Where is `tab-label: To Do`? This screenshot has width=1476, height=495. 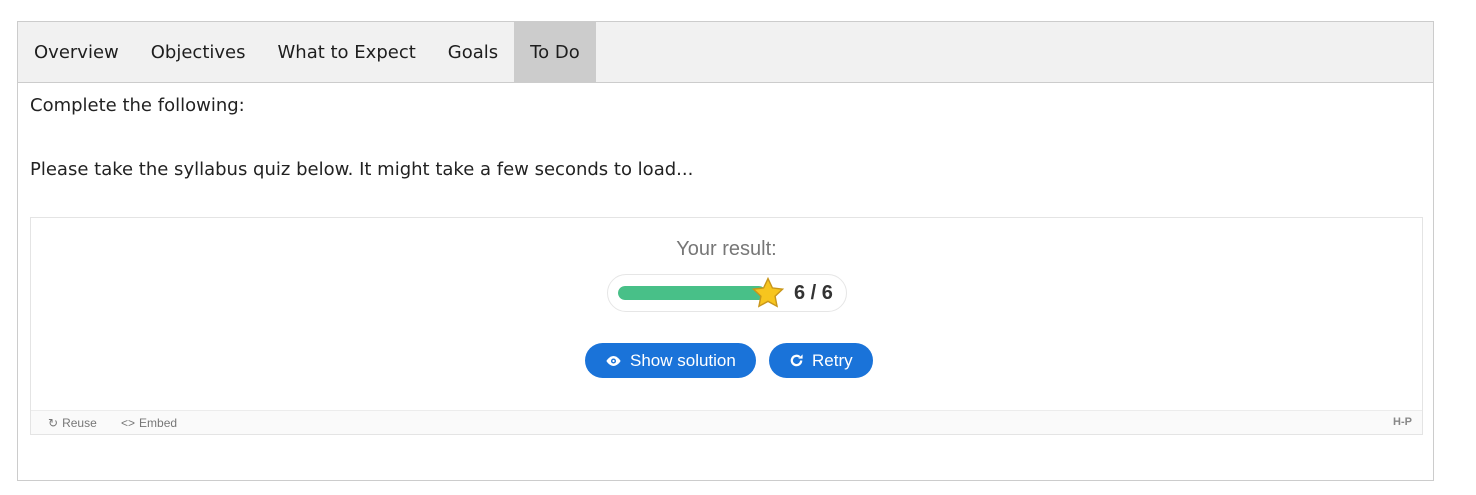
tab-label: To Do is located at coordinates (555, 52).